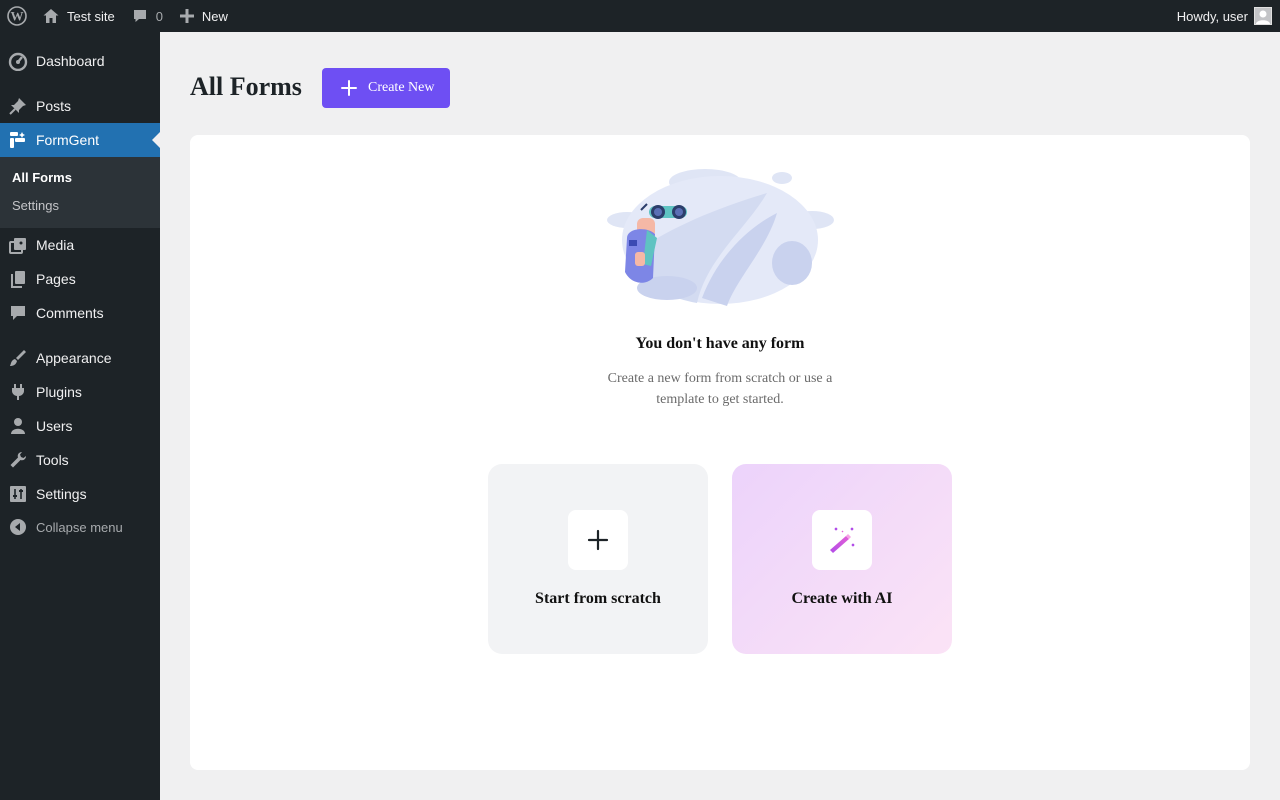  I want to click on sidebar-item-dashboard: Dashboard, so click(80, 61).